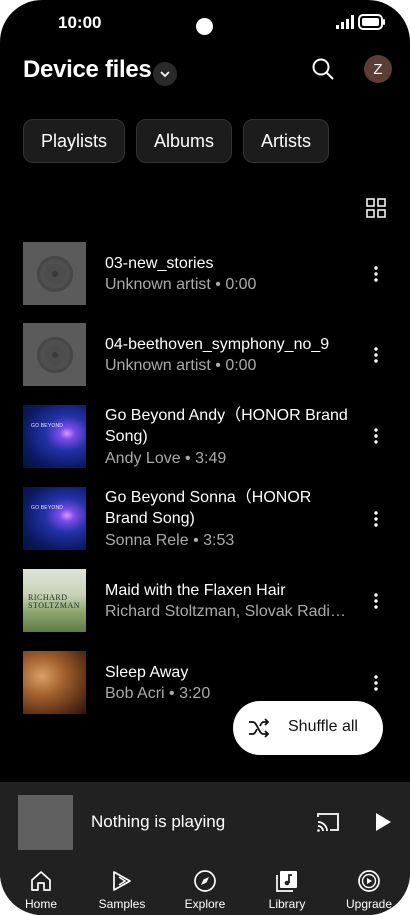 Image resolution: width=410 pixels, height=915 pixels. I want to click on grid-view-icon, so click(376, 208).